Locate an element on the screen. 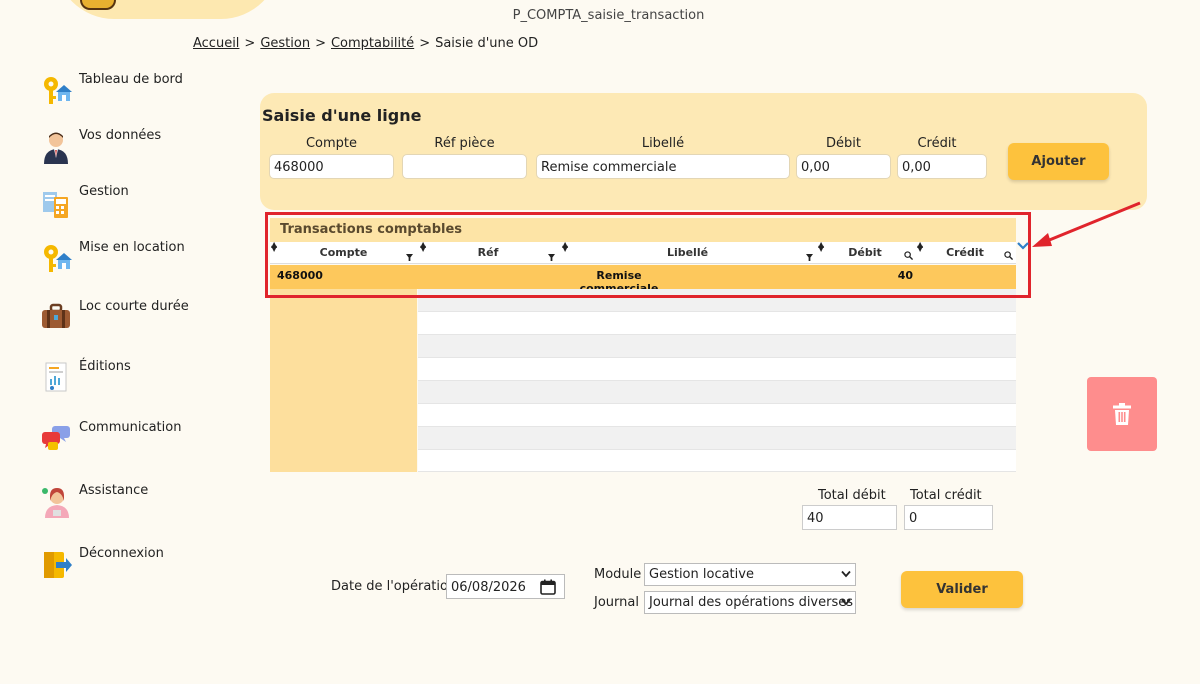 This screenshot has height=684, width=1200. sidebar-item-assistance: Assistance is located at coordinates (130, 503).